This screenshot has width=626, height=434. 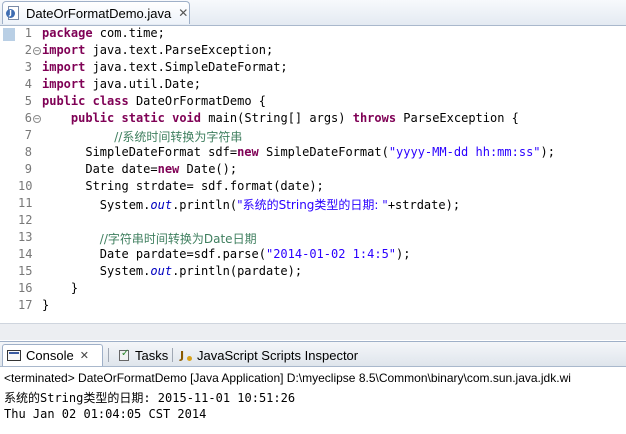 I want to click on current-line-marker, so click(x=9, y=34).